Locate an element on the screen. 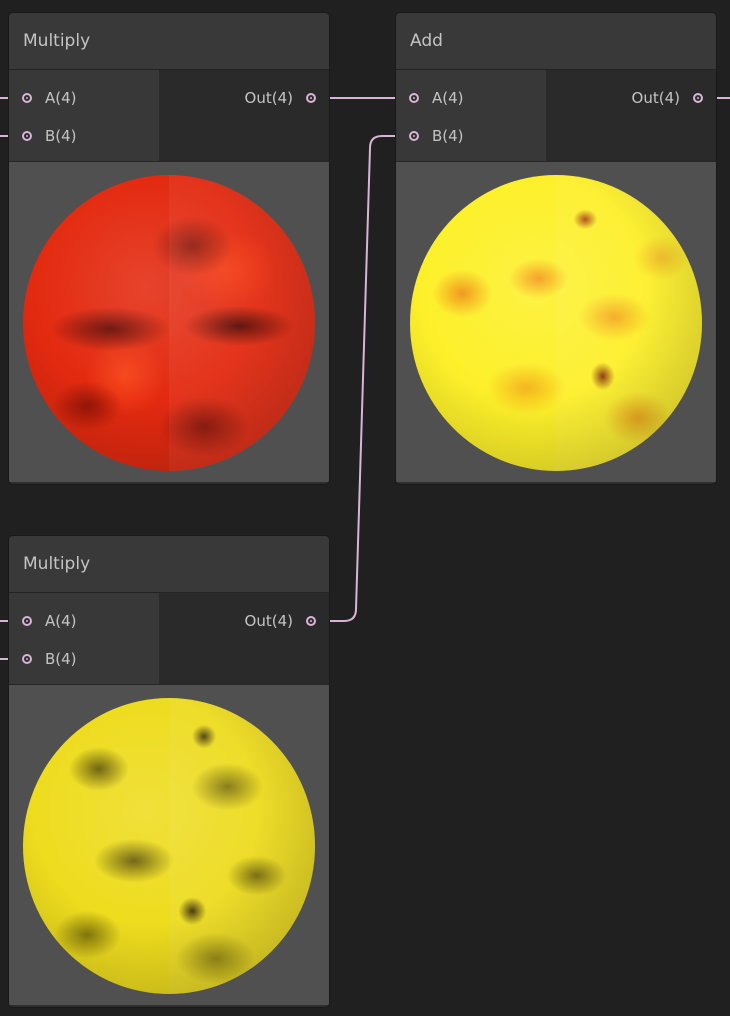 The height and width of the screenshot is (1016, 730). node-title: Add is located at coordinates (556, 41).